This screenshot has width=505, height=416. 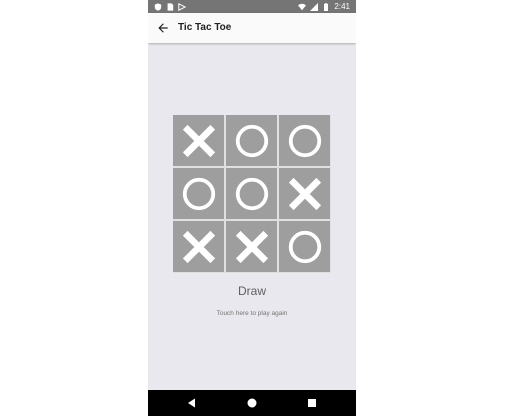 I want to click on navigation-bar, so click(x=252, y=403).